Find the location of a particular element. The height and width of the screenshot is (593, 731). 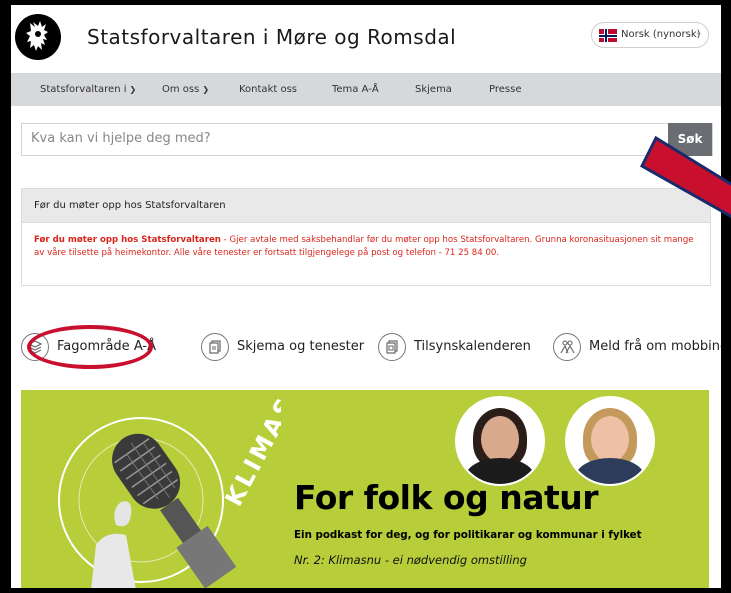

calendar-documents-icon is located at coordinates (392, 347).